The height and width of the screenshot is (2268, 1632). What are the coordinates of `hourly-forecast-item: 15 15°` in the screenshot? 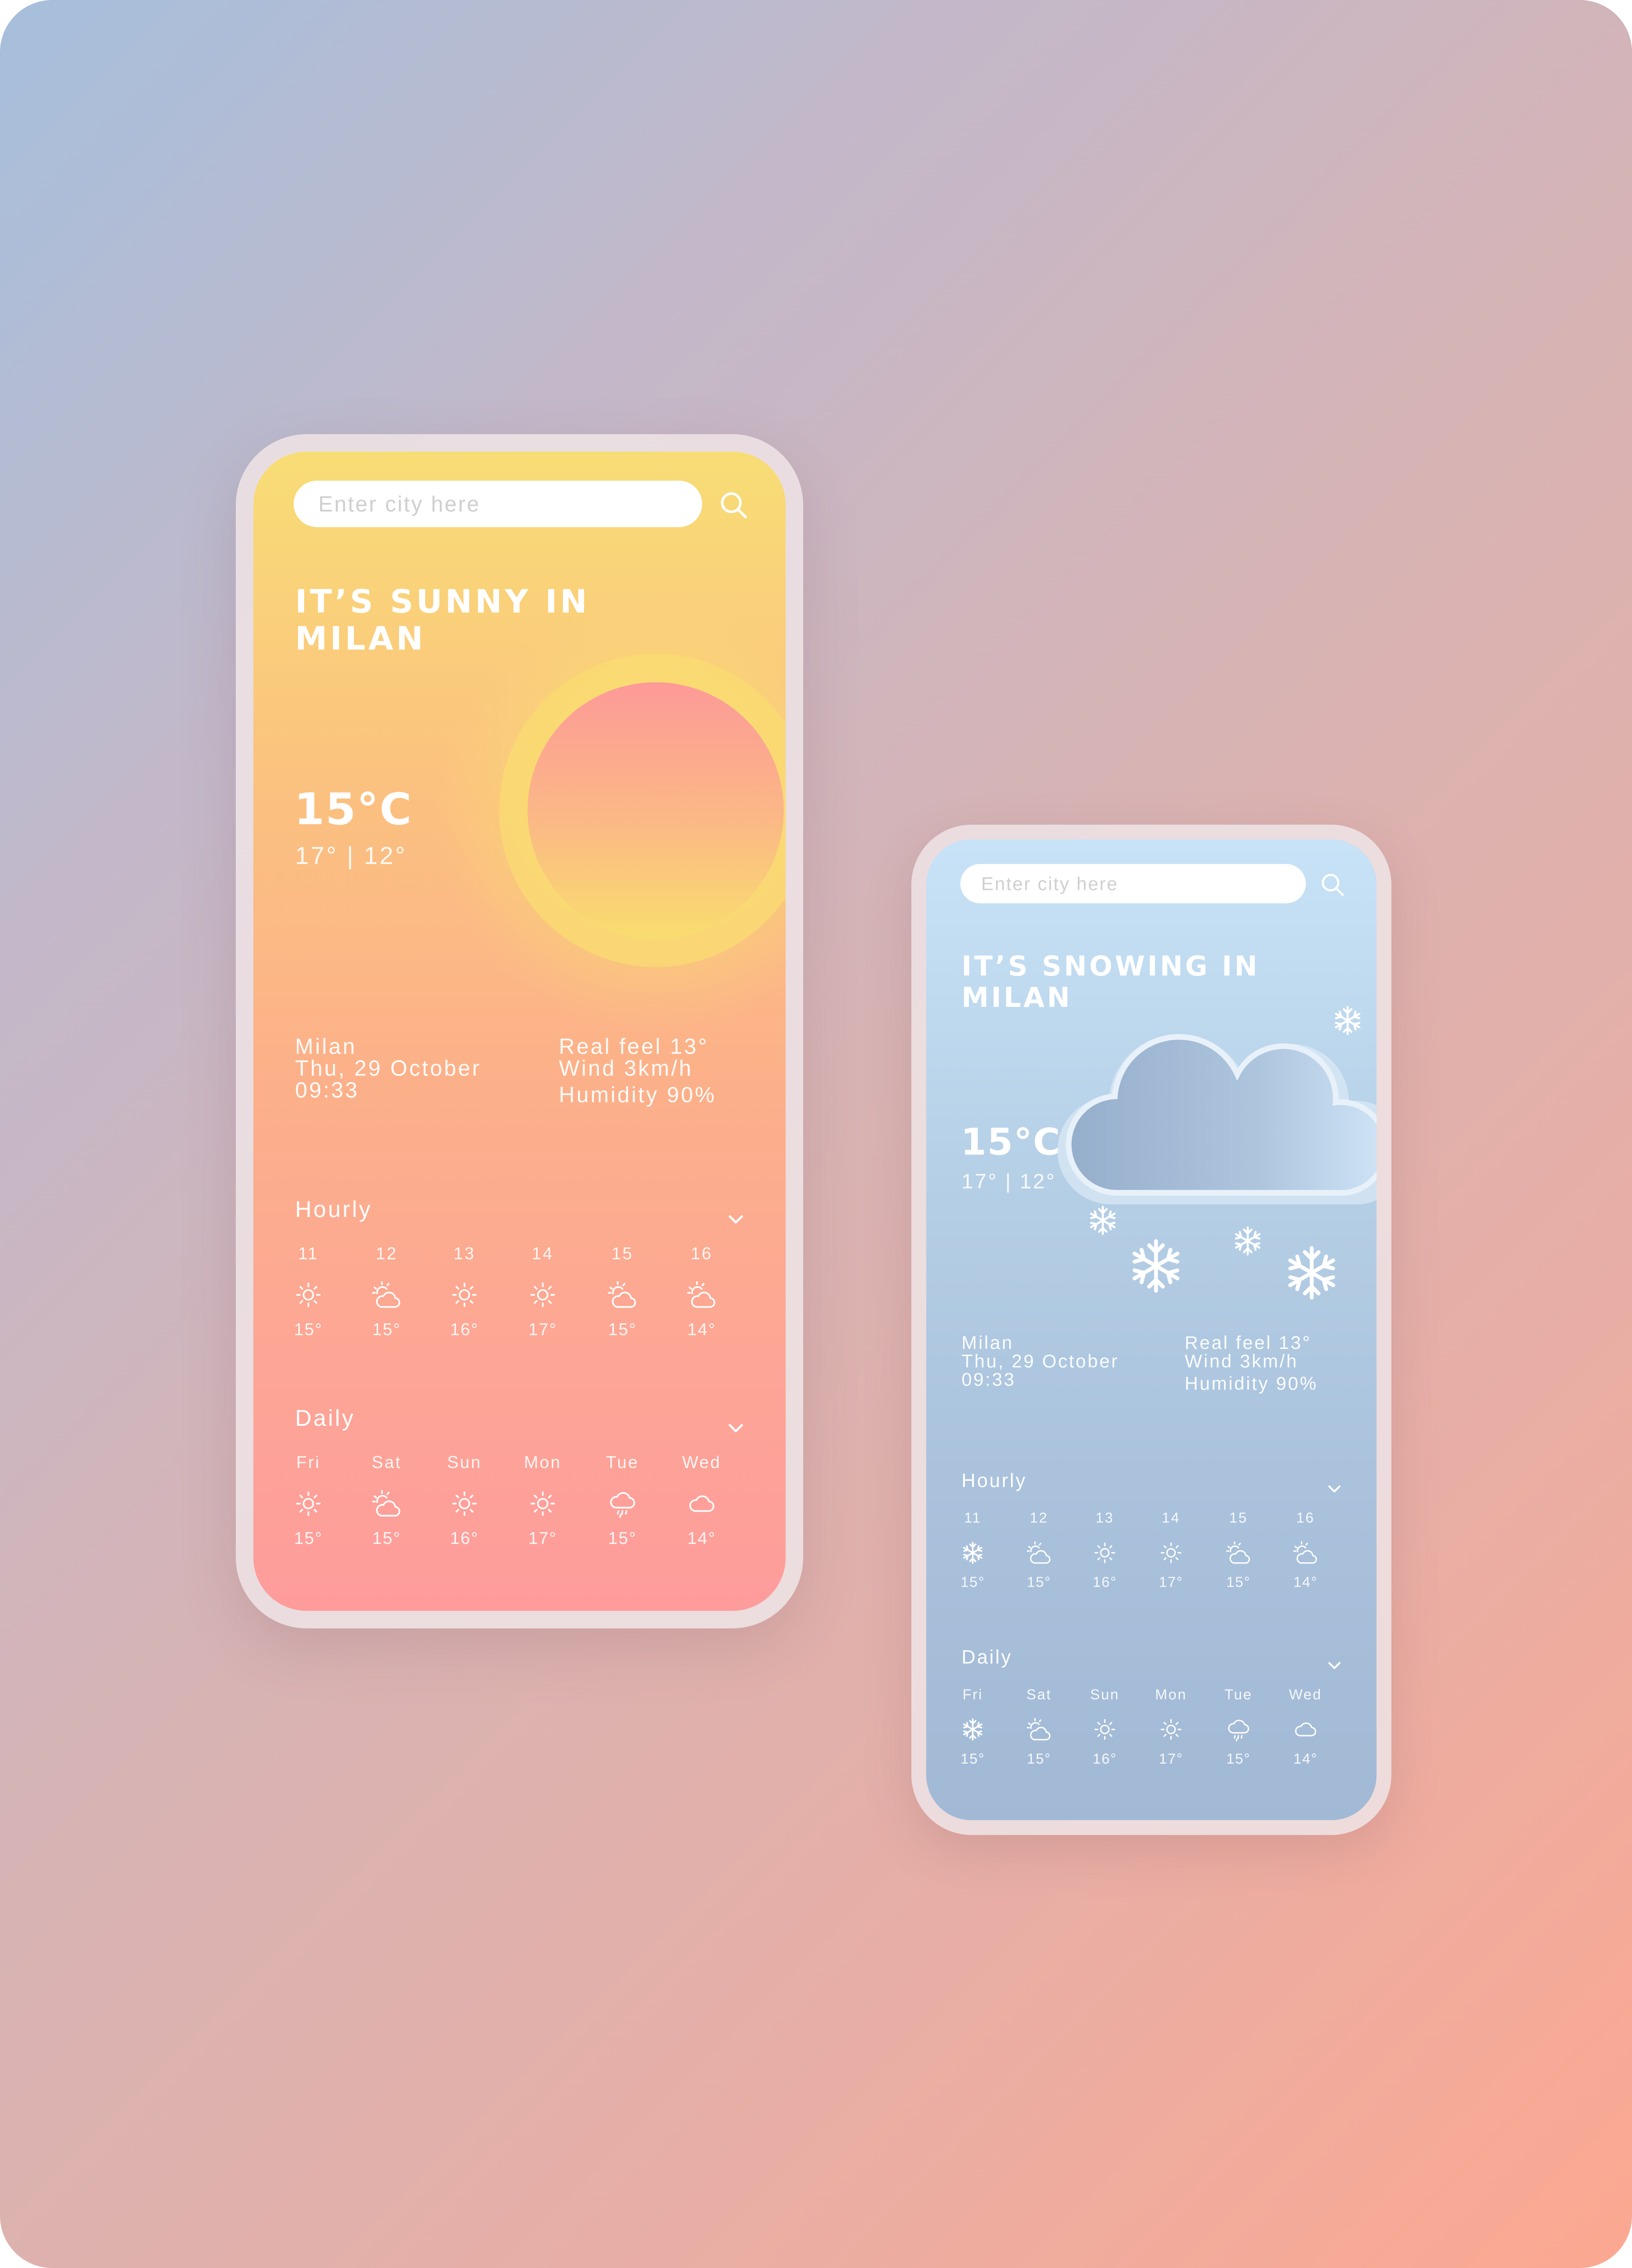 It's located at (622, 1290).